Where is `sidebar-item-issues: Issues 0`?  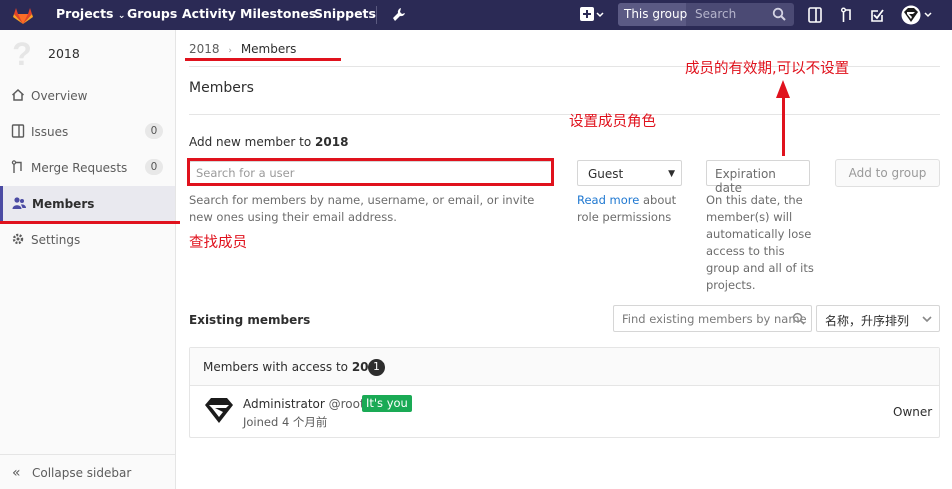
sidebar-item-issues: Issues 0 is located at coordinates (87, 132).